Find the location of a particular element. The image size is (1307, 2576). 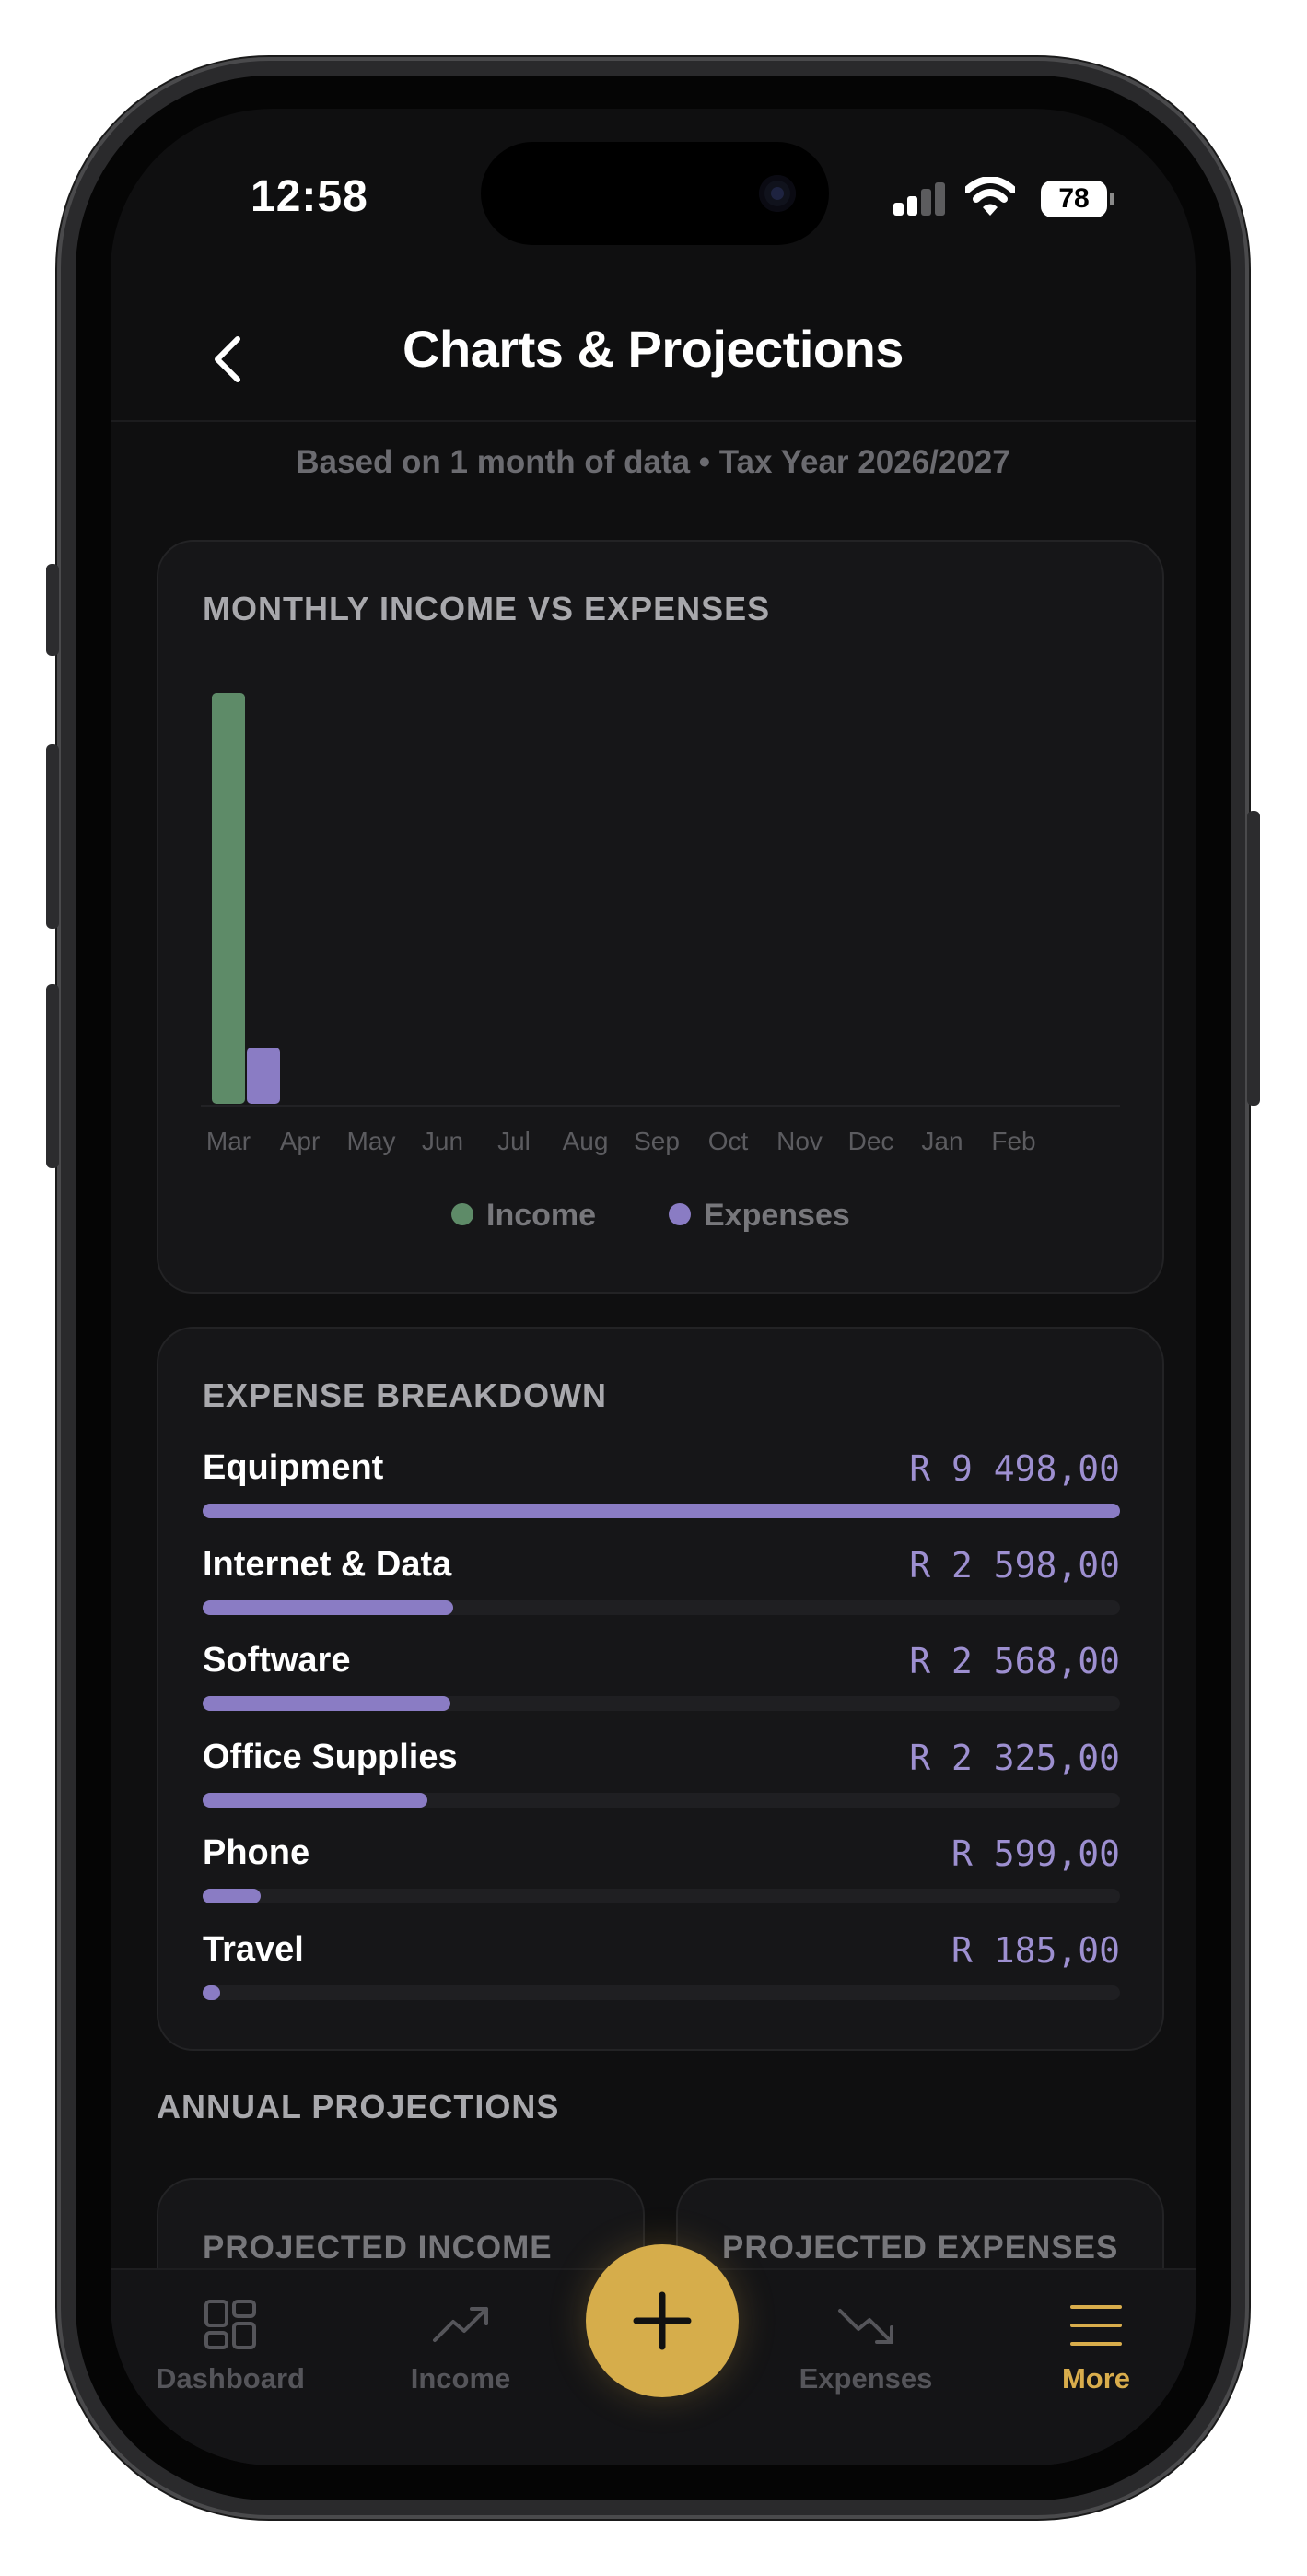

x-tick-label: Jan is located at coordinates (942, 1141).